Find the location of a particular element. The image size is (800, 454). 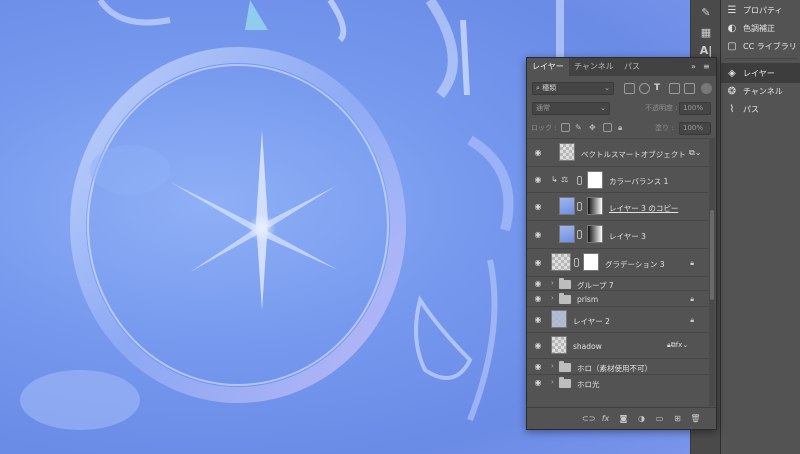

opacity-input: 100% is located at coordinates (695, 108).